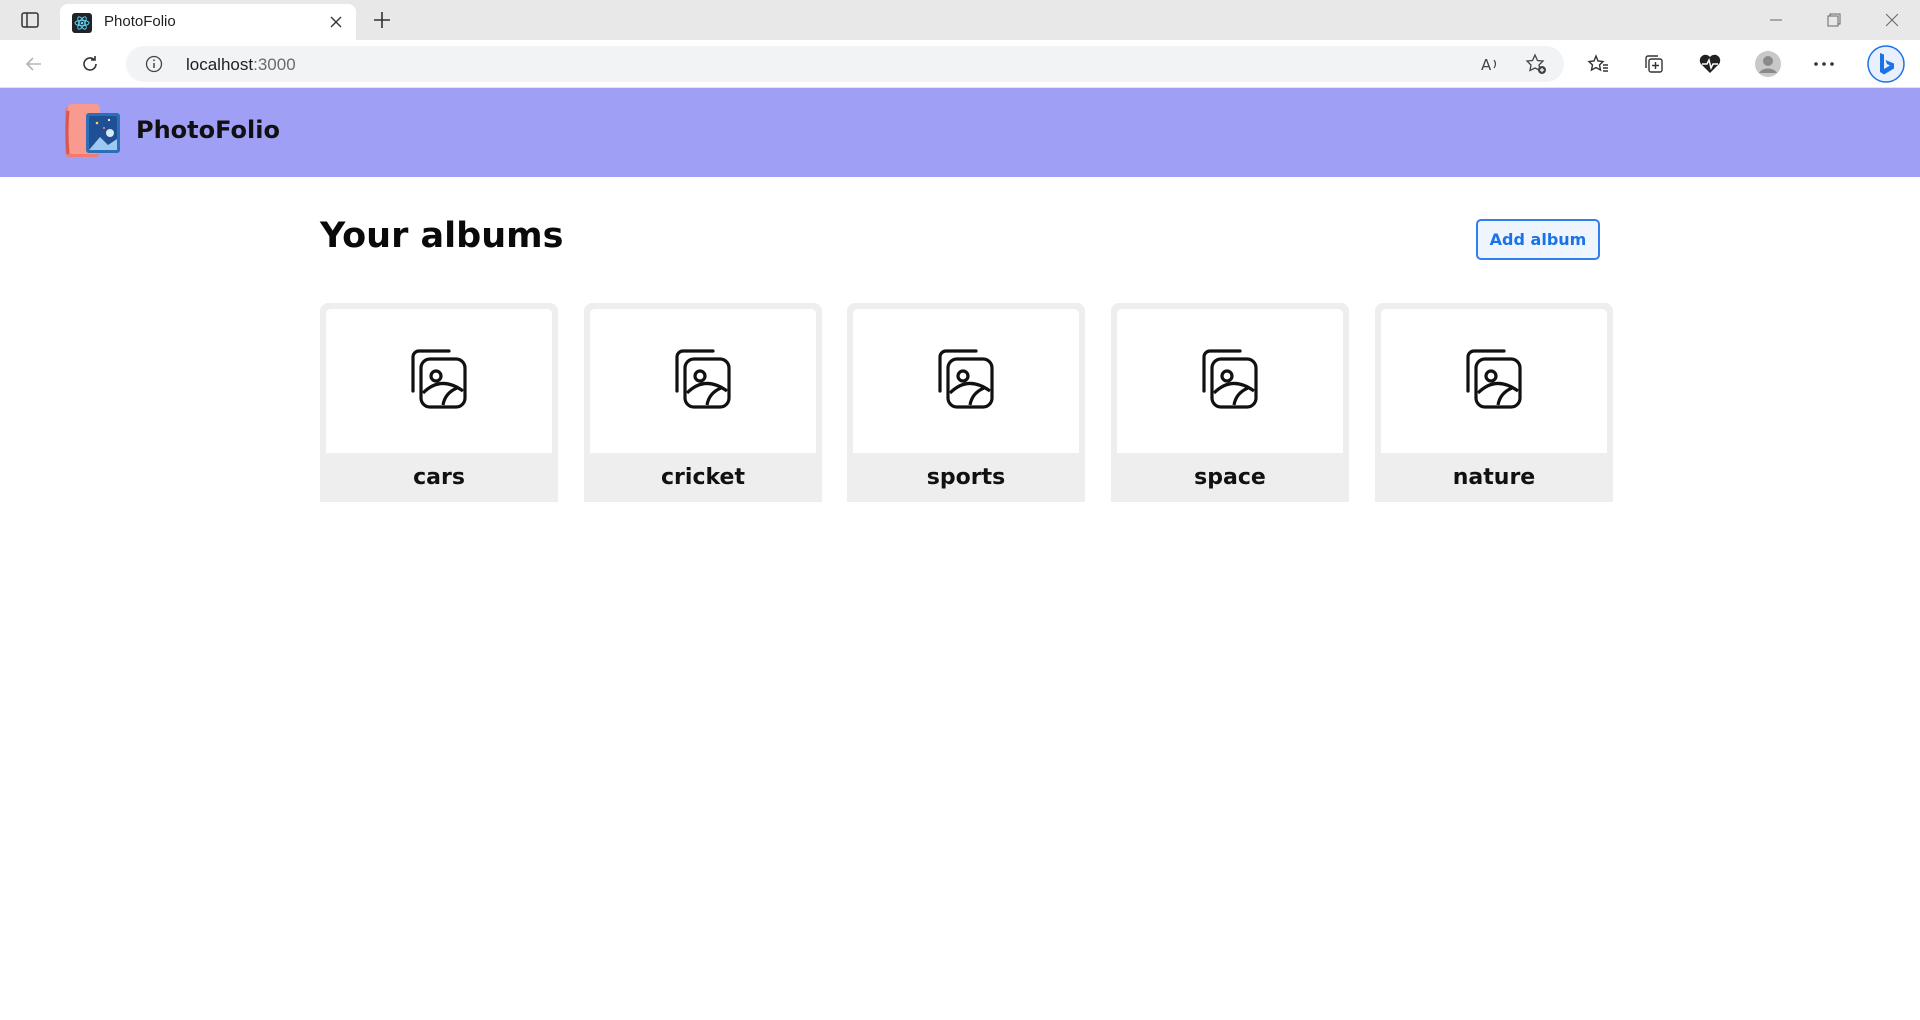  Describe the element at coordinates (960, 20) in the screenshot. I see `browser-tab-strip: PhotoFolio` at that location.